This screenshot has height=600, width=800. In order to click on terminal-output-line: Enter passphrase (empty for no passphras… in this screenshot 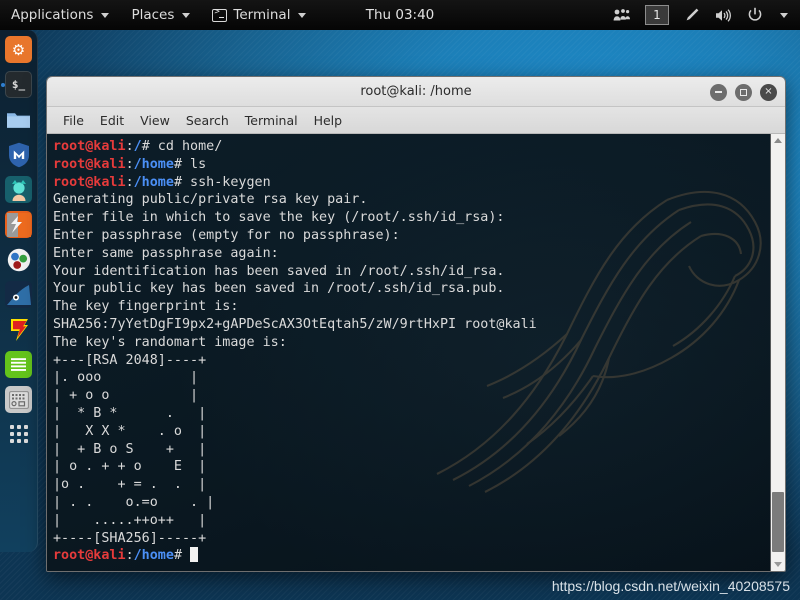, I will do `click(411, 236)`.